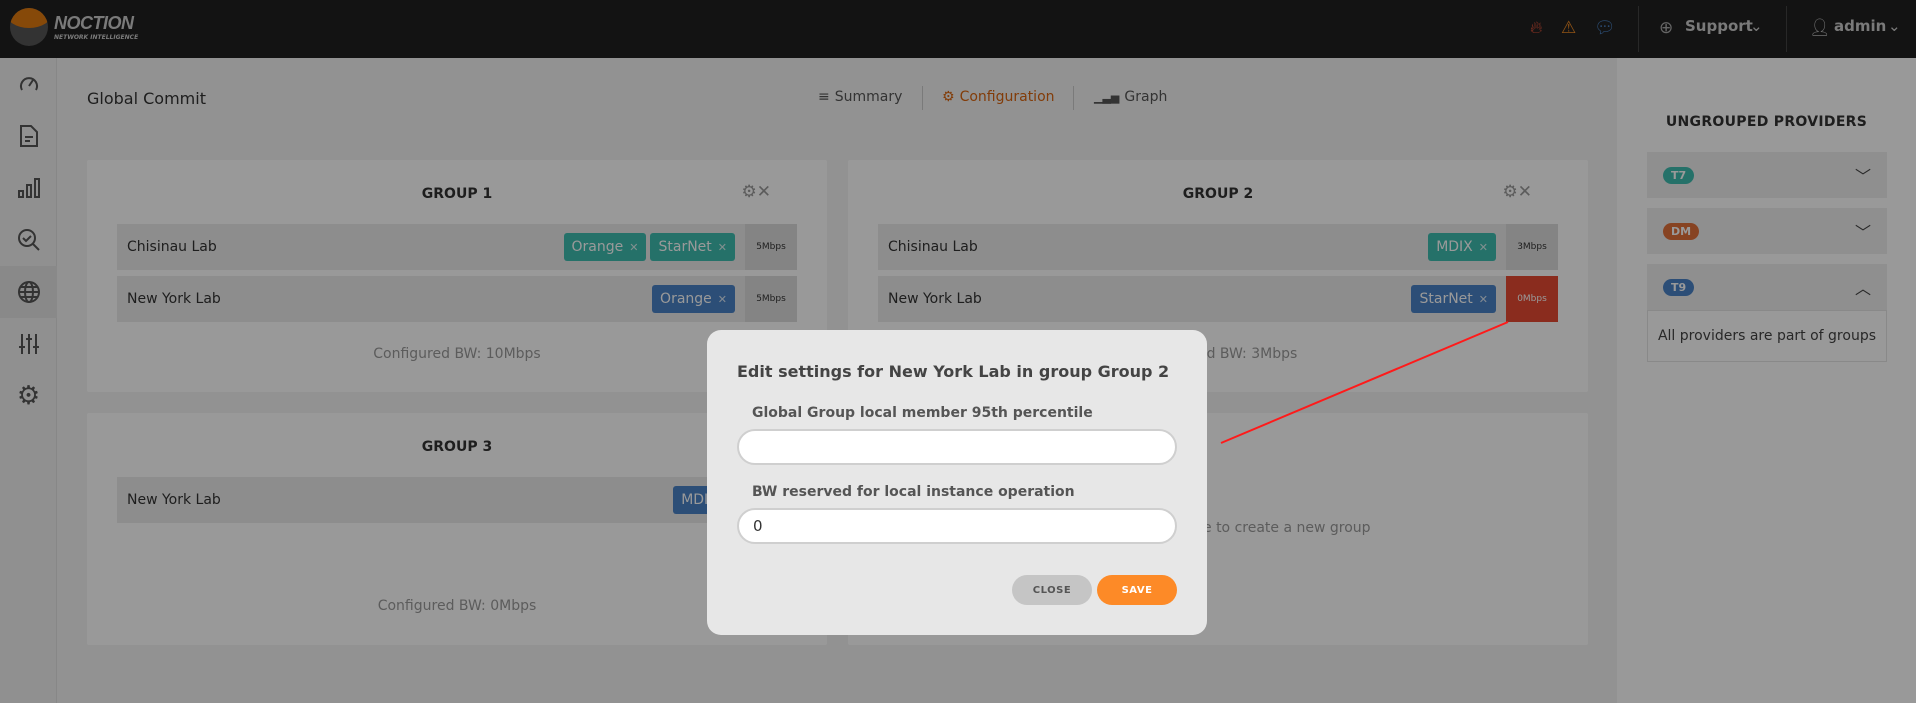 The image size is (1916, 703). What do you see at coordinates (1052, 590) in the screenshot?
I see `close-button: CLOSE` at bounding box center [1052, 590].